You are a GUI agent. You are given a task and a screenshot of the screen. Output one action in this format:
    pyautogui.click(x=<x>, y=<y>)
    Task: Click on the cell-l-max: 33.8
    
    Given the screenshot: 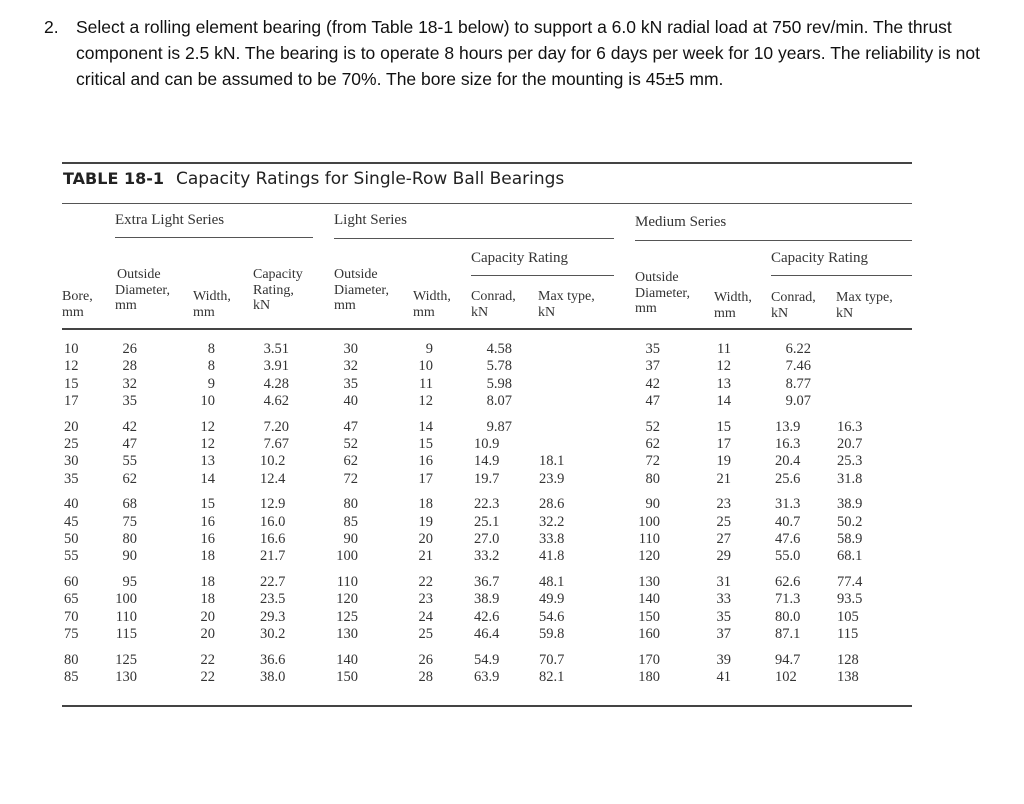 What is the action you would take?
    pyautogui.click(x=552, y=539)
    